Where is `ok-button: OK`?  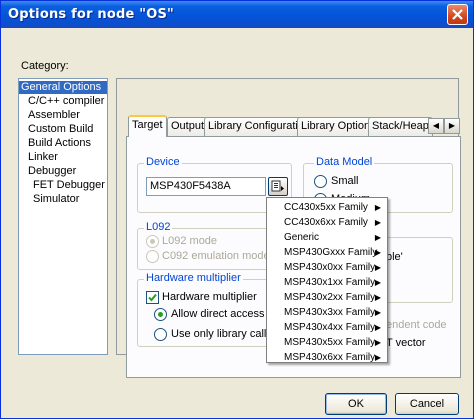 ok-button: OK is located at coordinates (356, 404).